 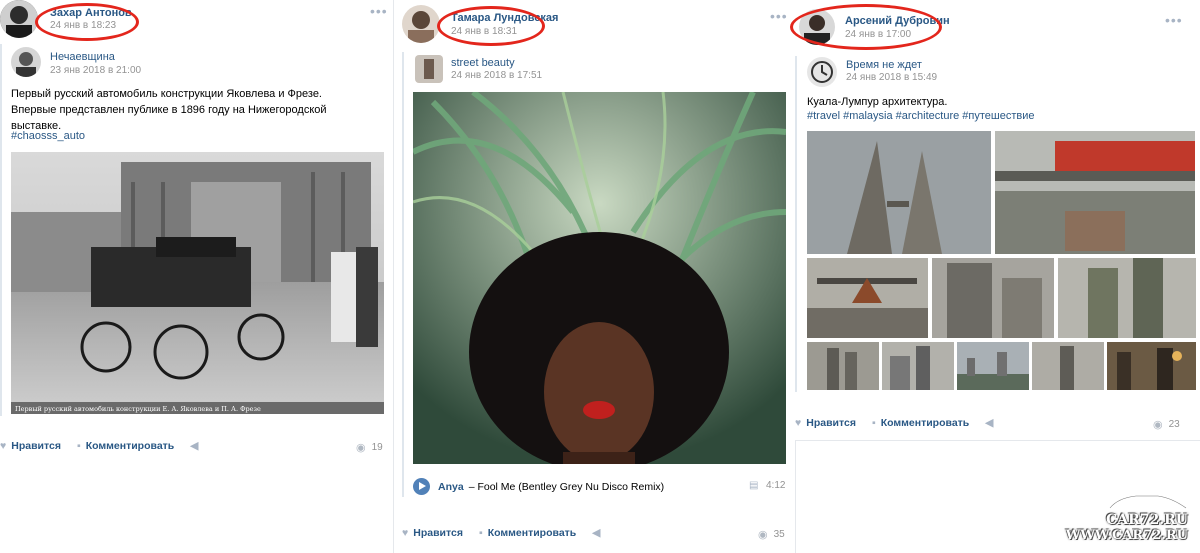 I want to click on watermark-line1: CAR72.RU, so click(x=1147, y=520).